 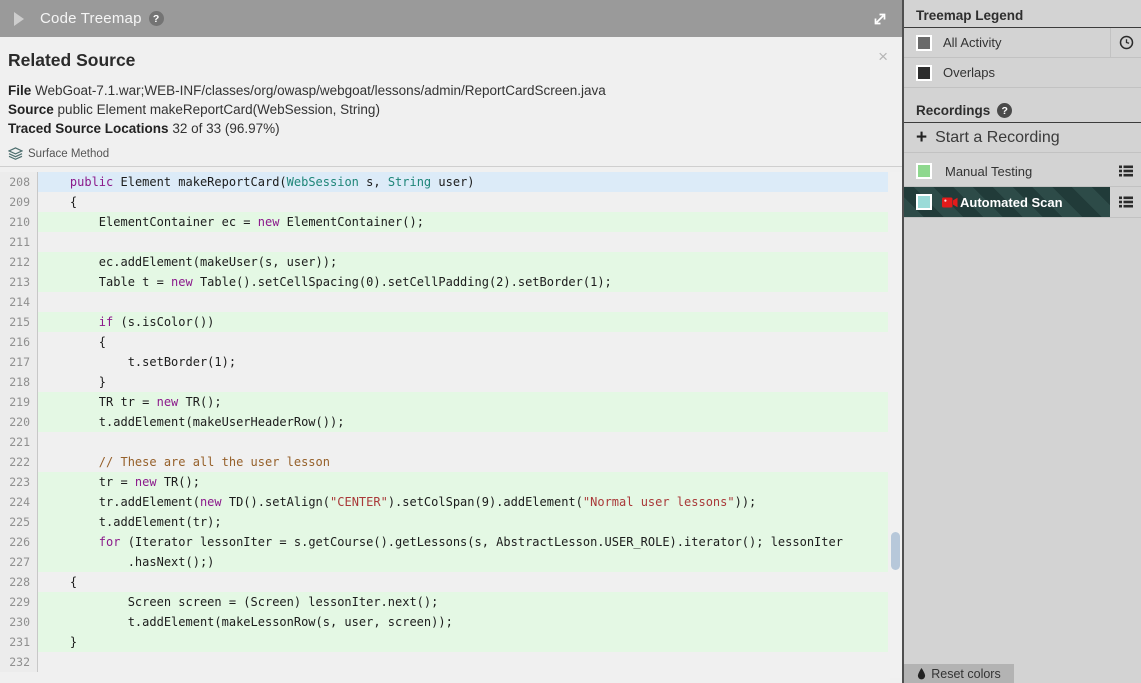 What do you see at coordinates (59, 202) in the screenshot?
I see `code-text: {` at bounding box center [59, 202].